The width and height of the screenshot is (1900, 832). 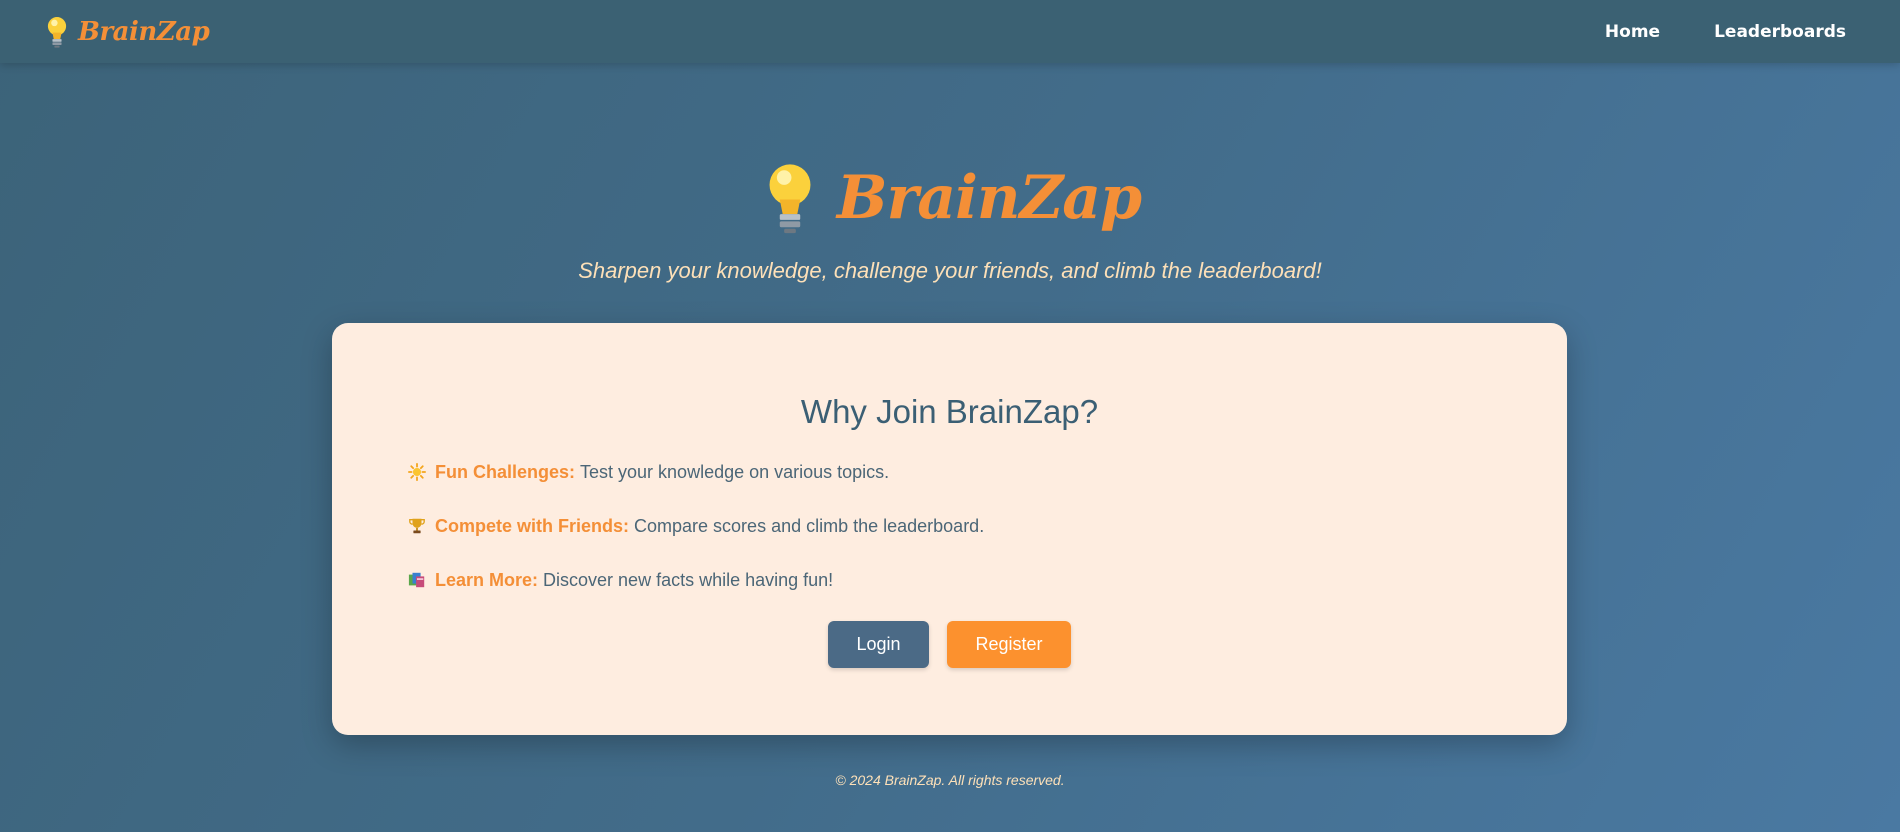 What do you see at coordinates (1632, 32) in the screenshot?
I see `nav-link-home: Home` at bounding box center [1632, 32].